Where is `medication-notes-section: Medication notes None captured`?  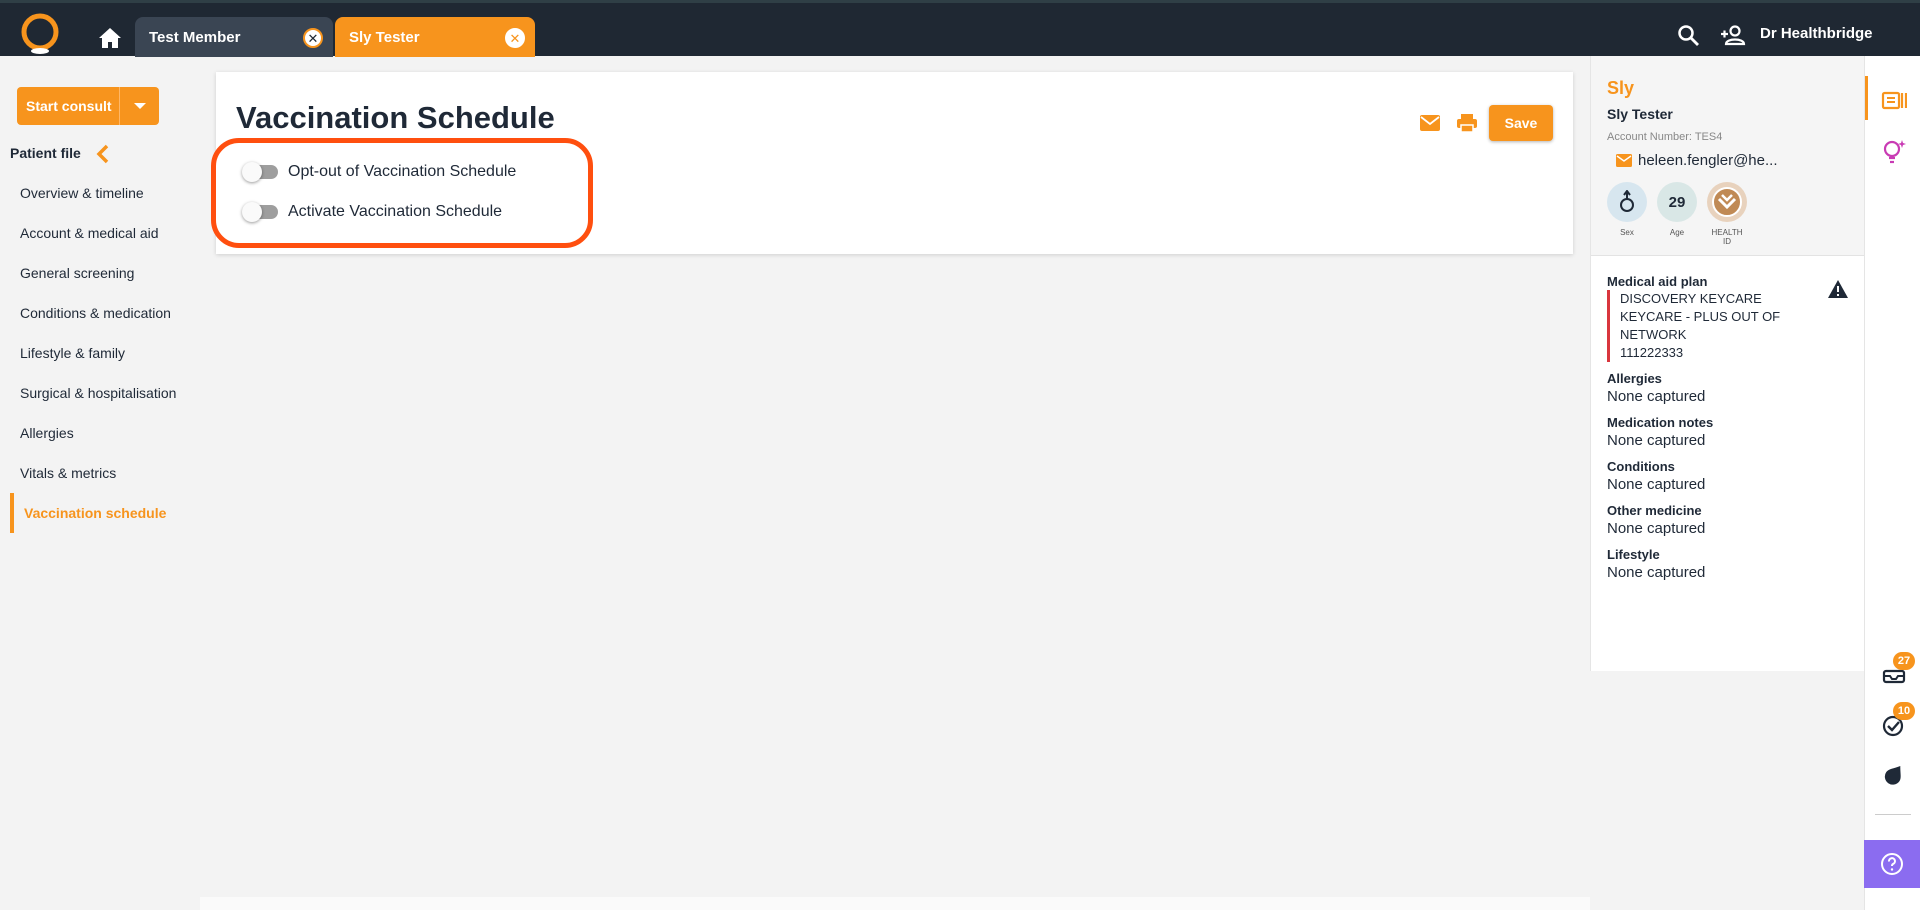
medication-notes-section: Medication notes None captured is located at coordinates (1660, 432).